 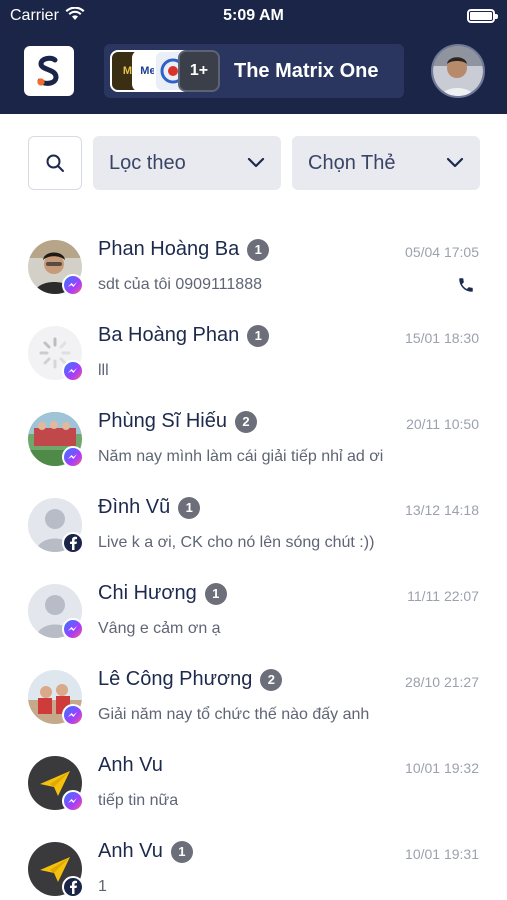 I want to click on message-time: 20/11 10:50, so click(x=442, y=424).